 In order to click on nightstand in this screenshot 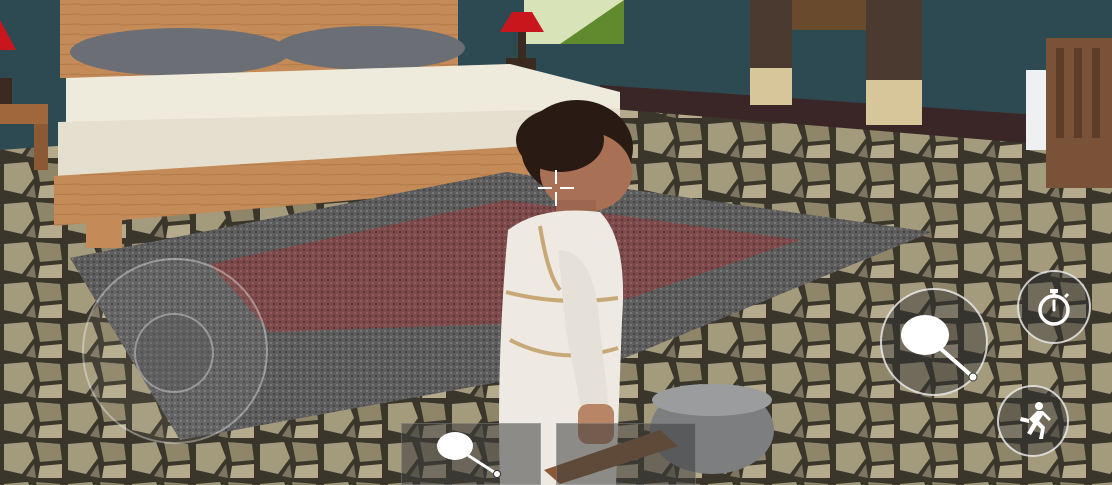, I will do `click(24, 114)`.